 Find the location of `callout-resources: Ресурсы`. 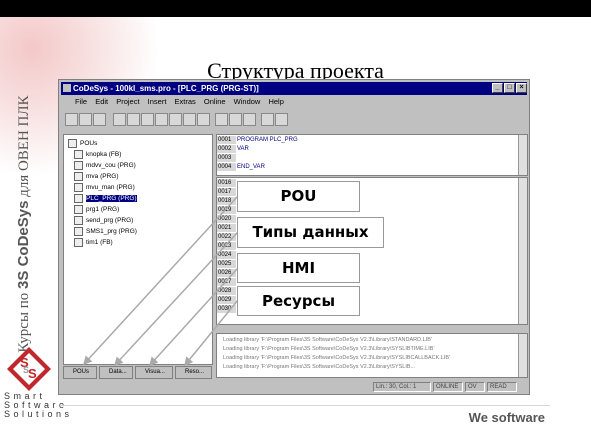

callout-resources: Ресурсы is located at coordinates (298, 301).